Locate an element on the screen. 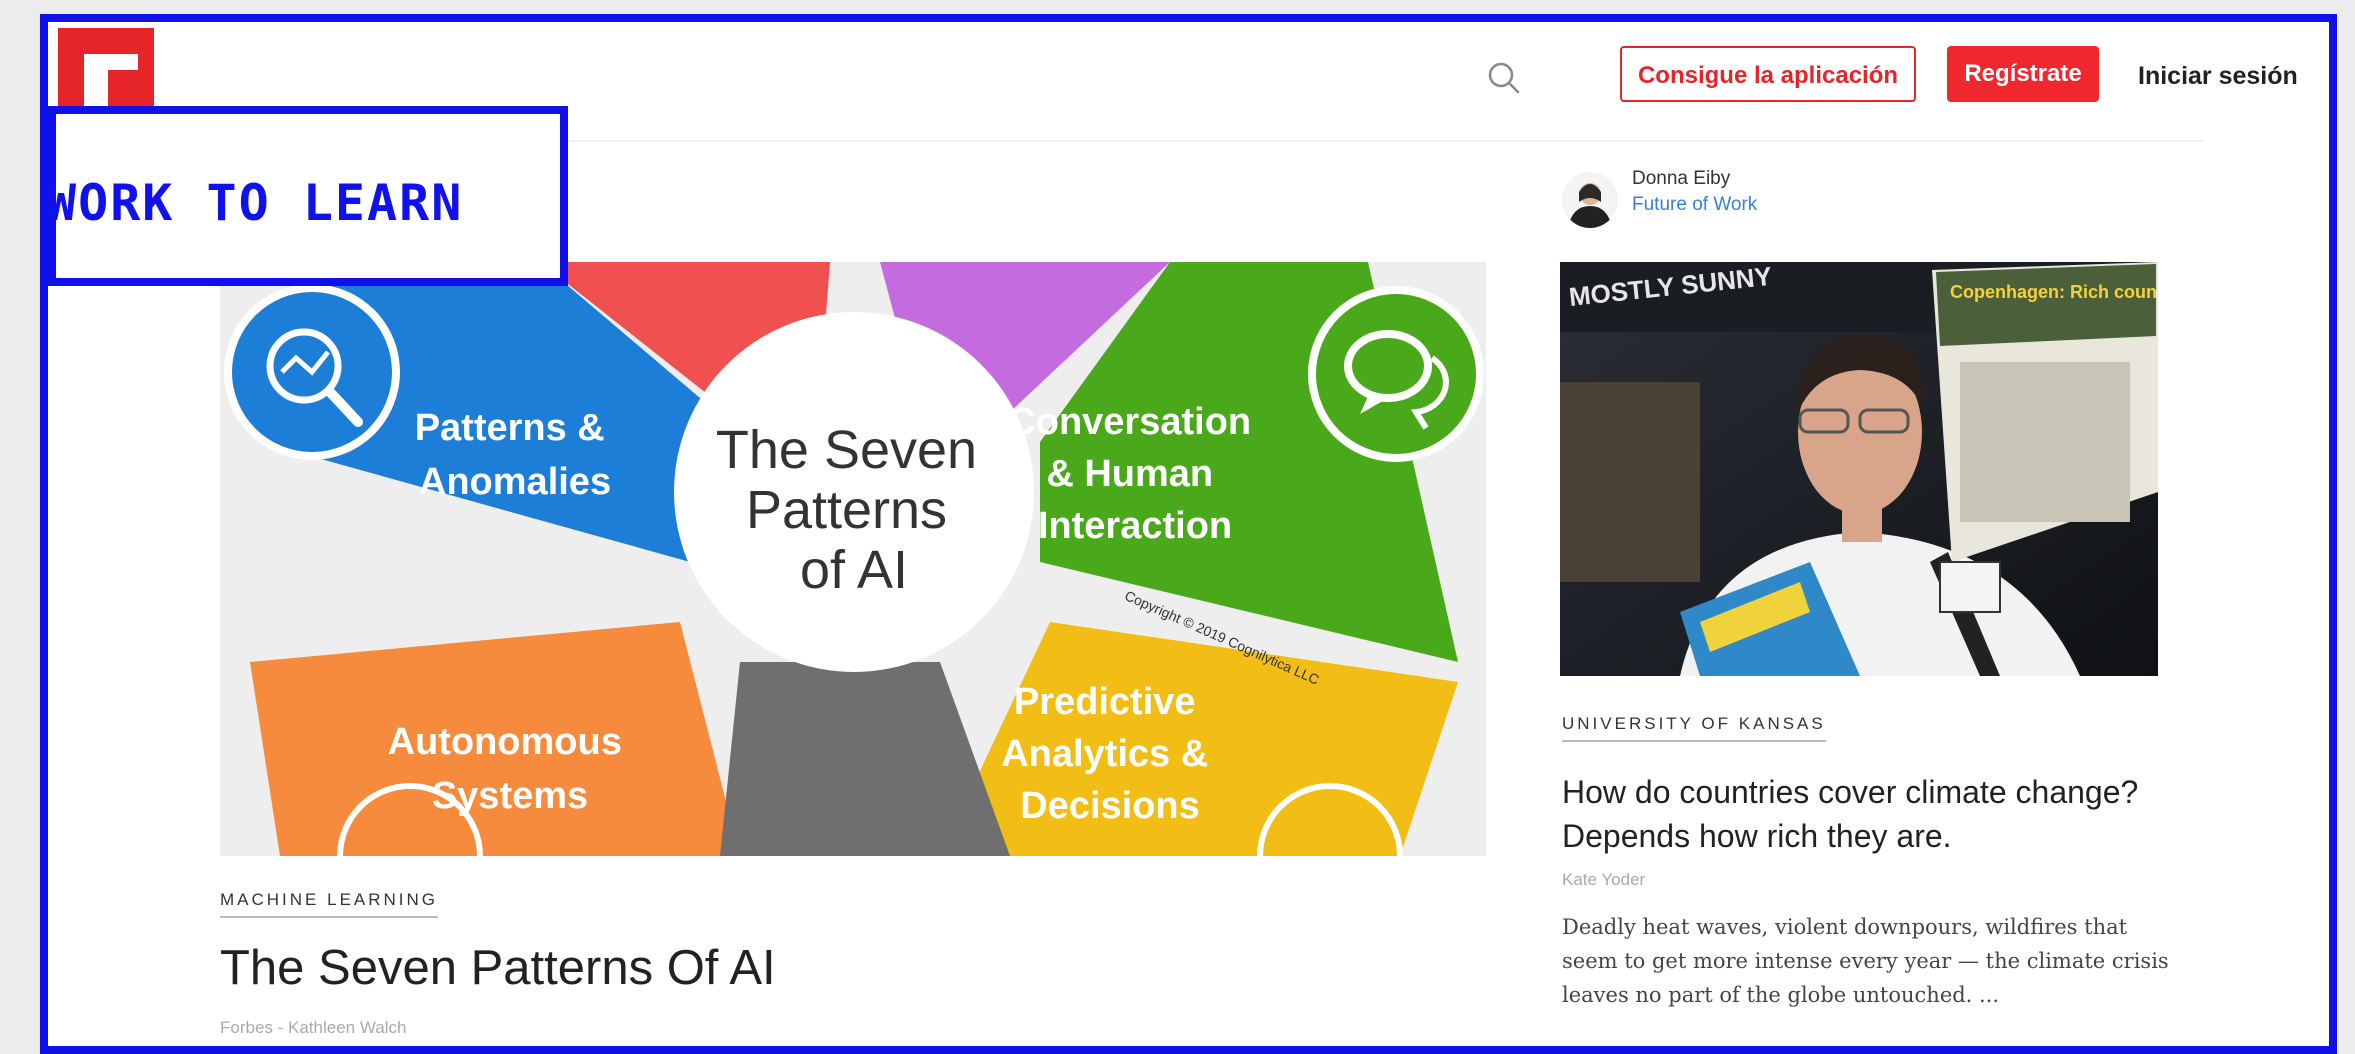 Image resolution: width=2355 pixels, height=1054 pixels. login-link: Iniciar sesión is located at coordinates (2218, 76).